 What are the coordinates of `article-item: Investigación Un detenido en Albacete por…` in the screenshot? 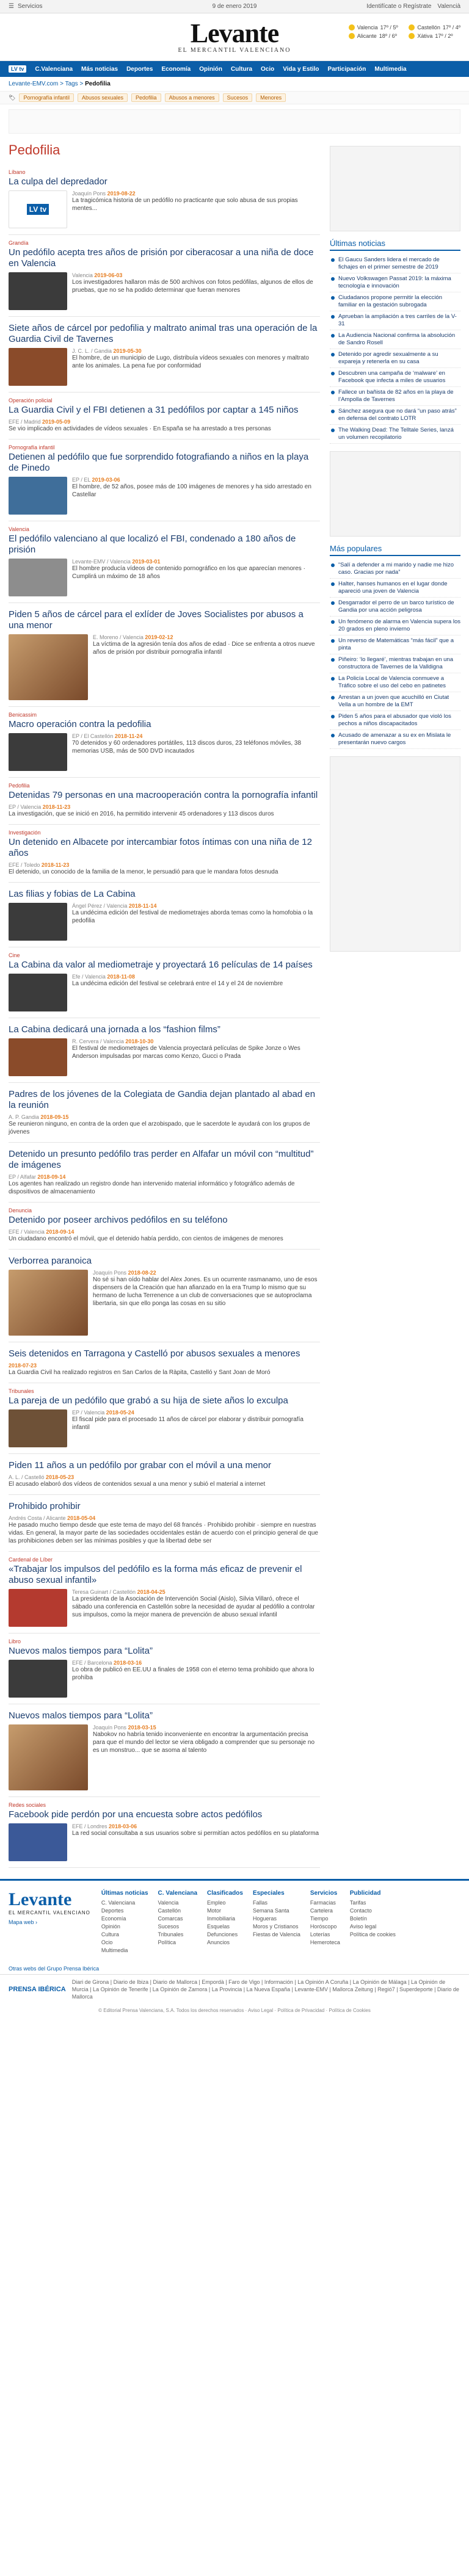 It's located at (165, 854).